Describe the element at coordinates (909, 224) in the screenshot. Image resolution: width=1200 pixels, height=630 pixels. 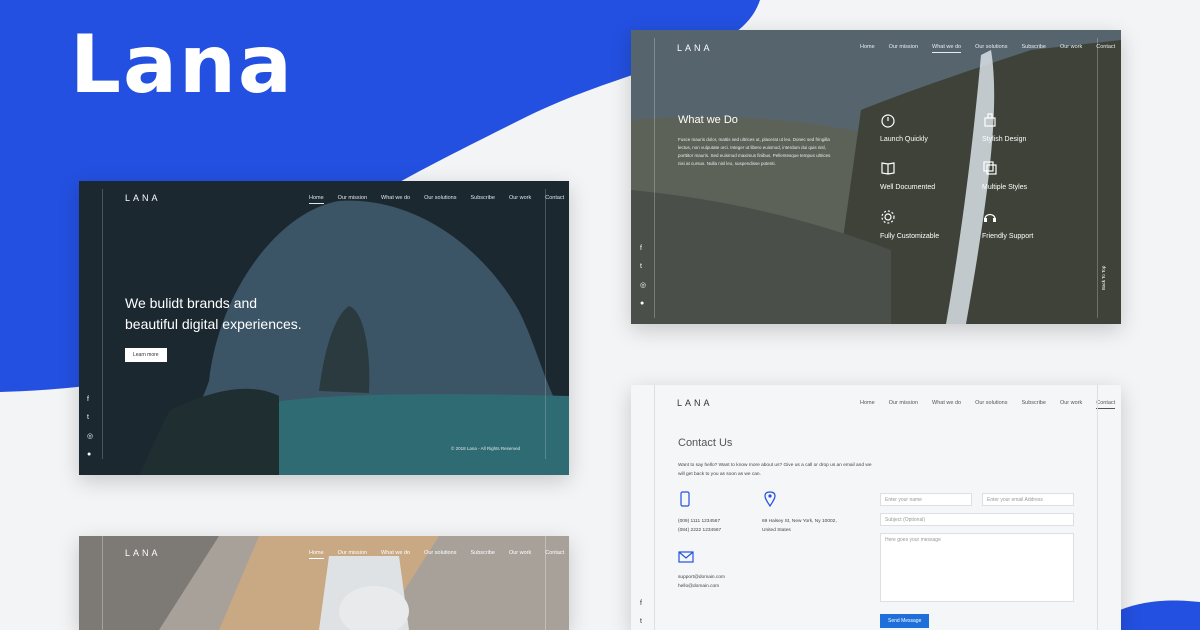
I see `feature-fully-customizable: Fully Customizable` at that location.